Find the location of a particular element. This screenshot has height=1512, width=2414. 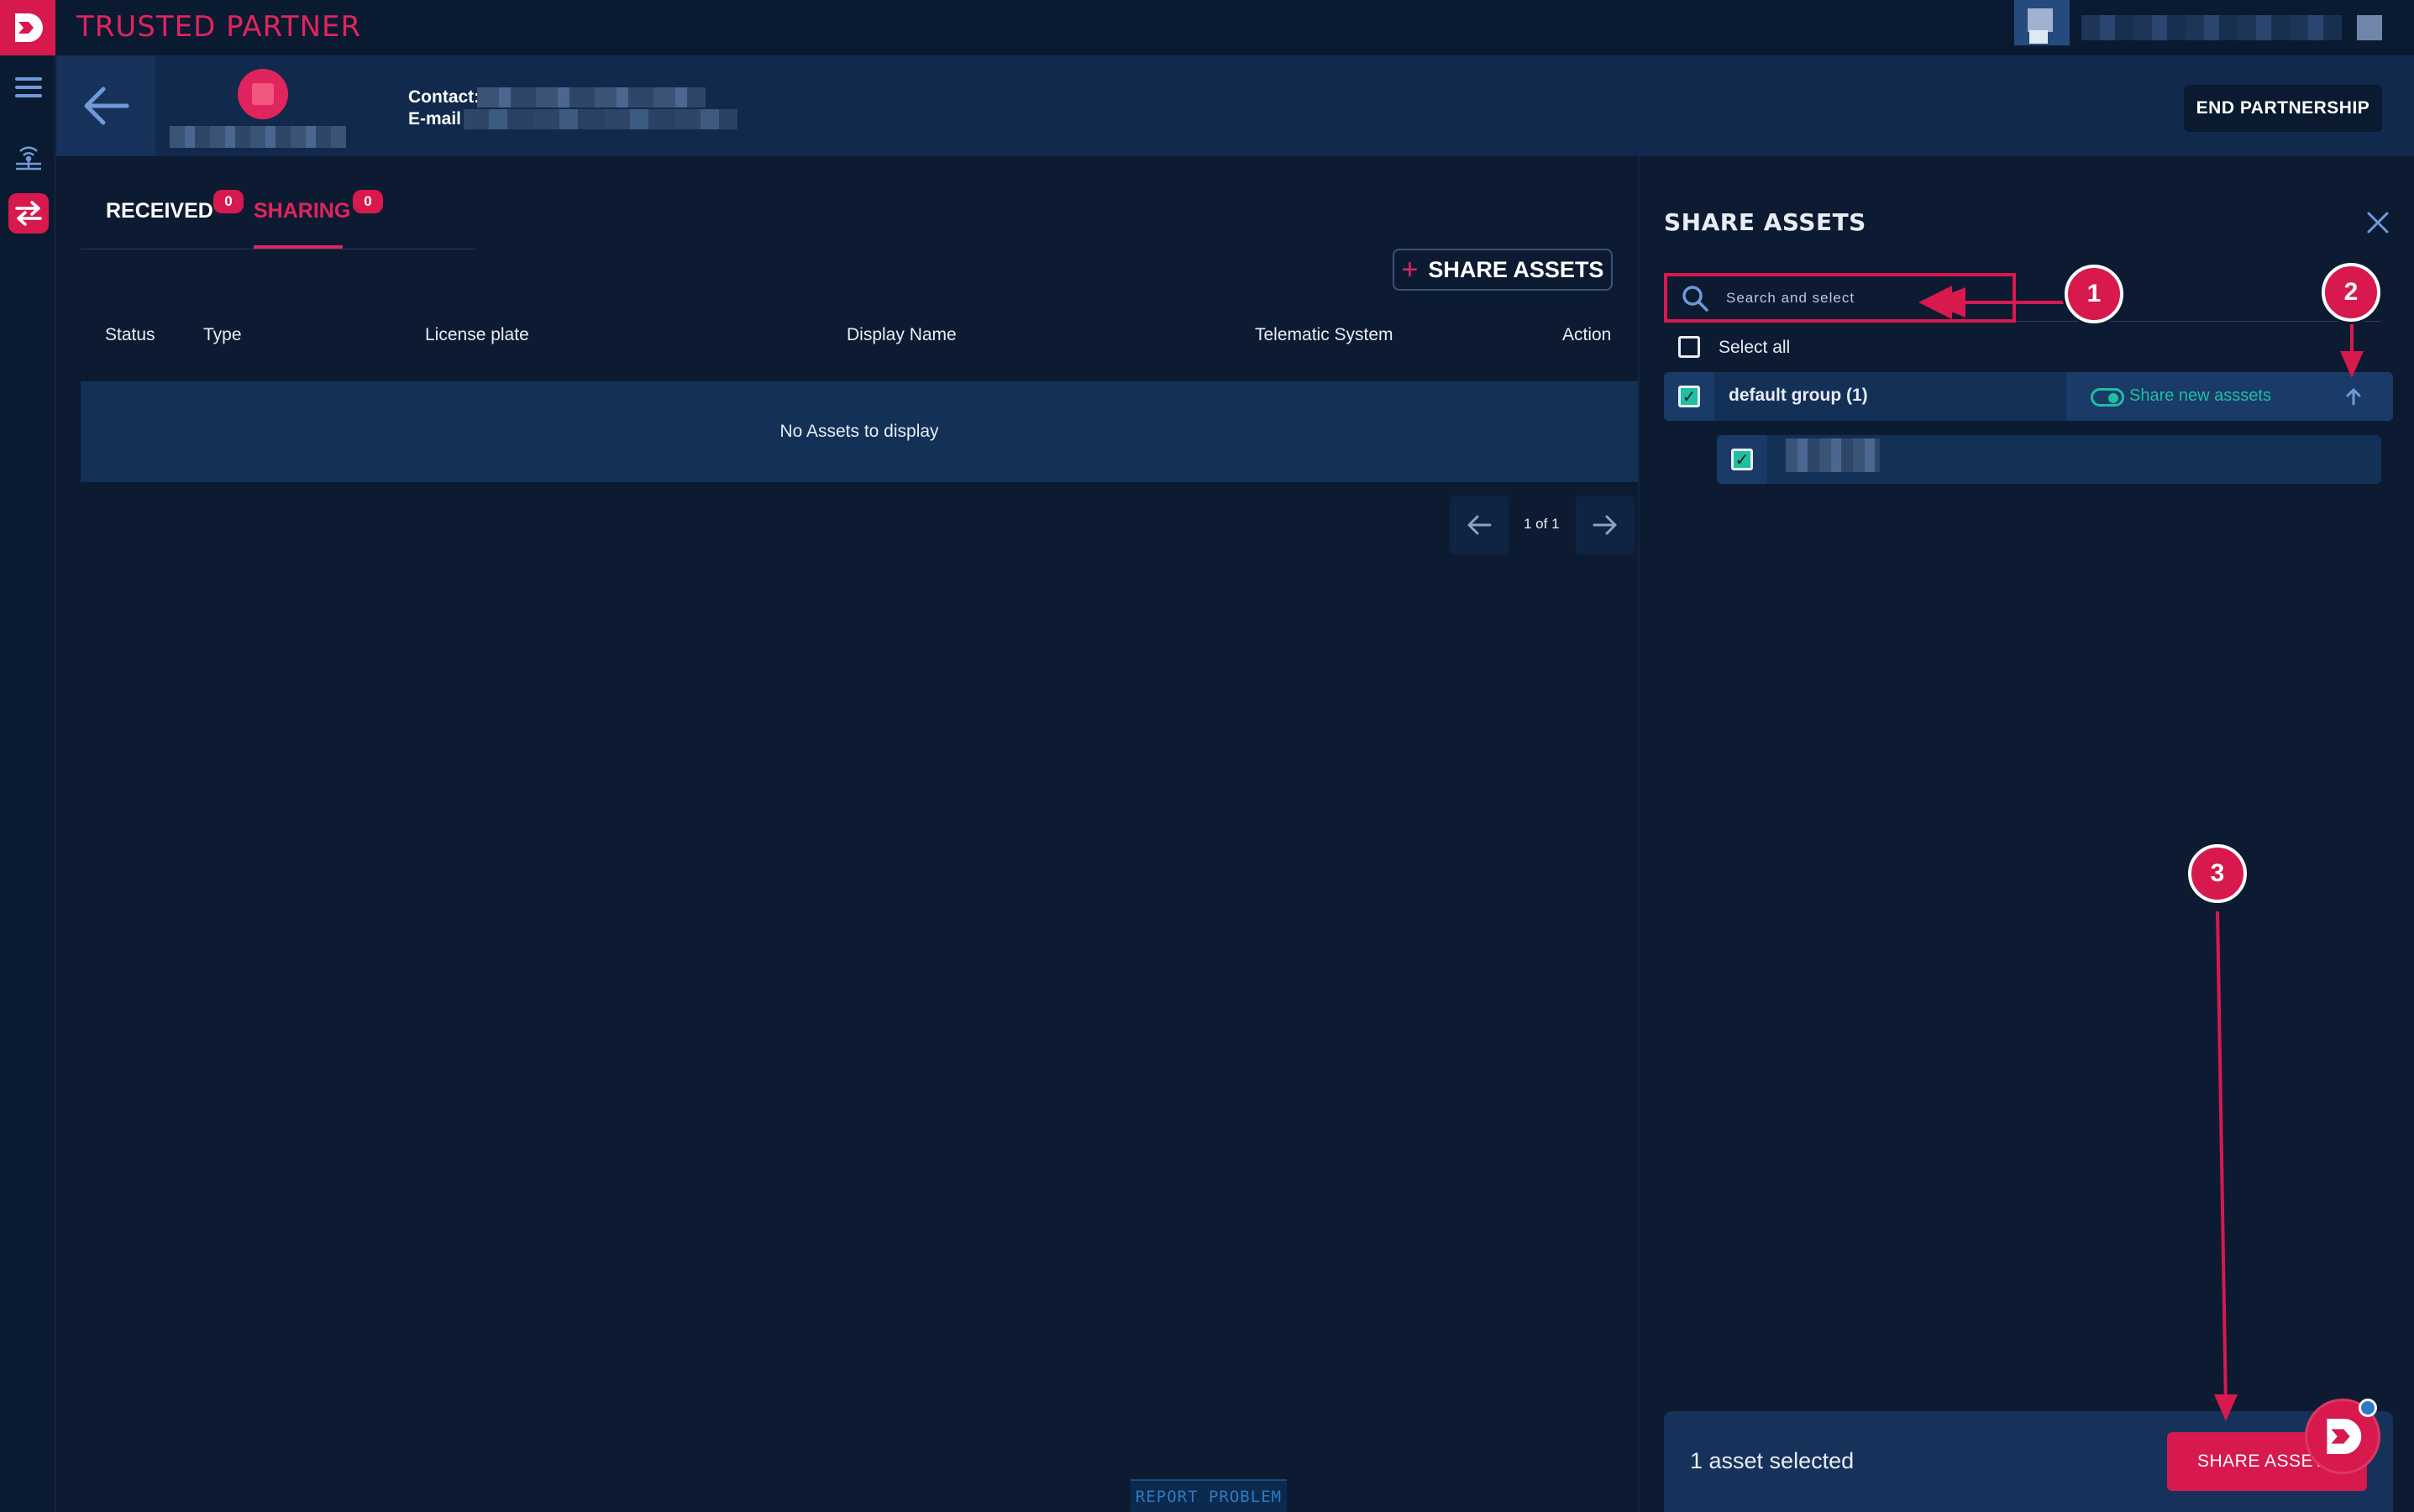

sharing-count-badge: 0 is located at coordinates (368, 201).